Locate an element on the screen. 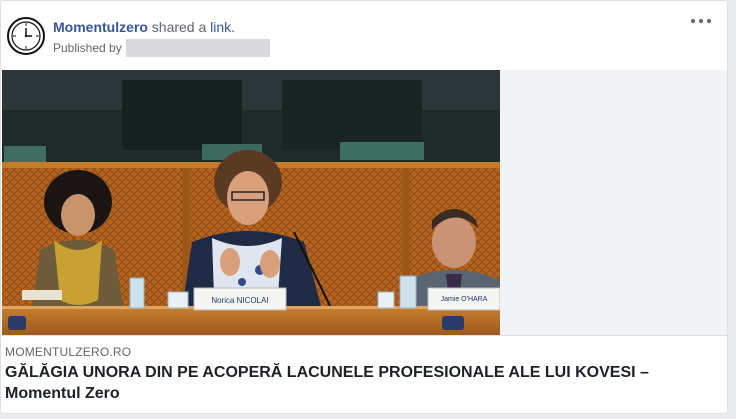 Image resolution: width=736 pixels, height=419 pixels. page-avatar is located at coordinates (26, 36).